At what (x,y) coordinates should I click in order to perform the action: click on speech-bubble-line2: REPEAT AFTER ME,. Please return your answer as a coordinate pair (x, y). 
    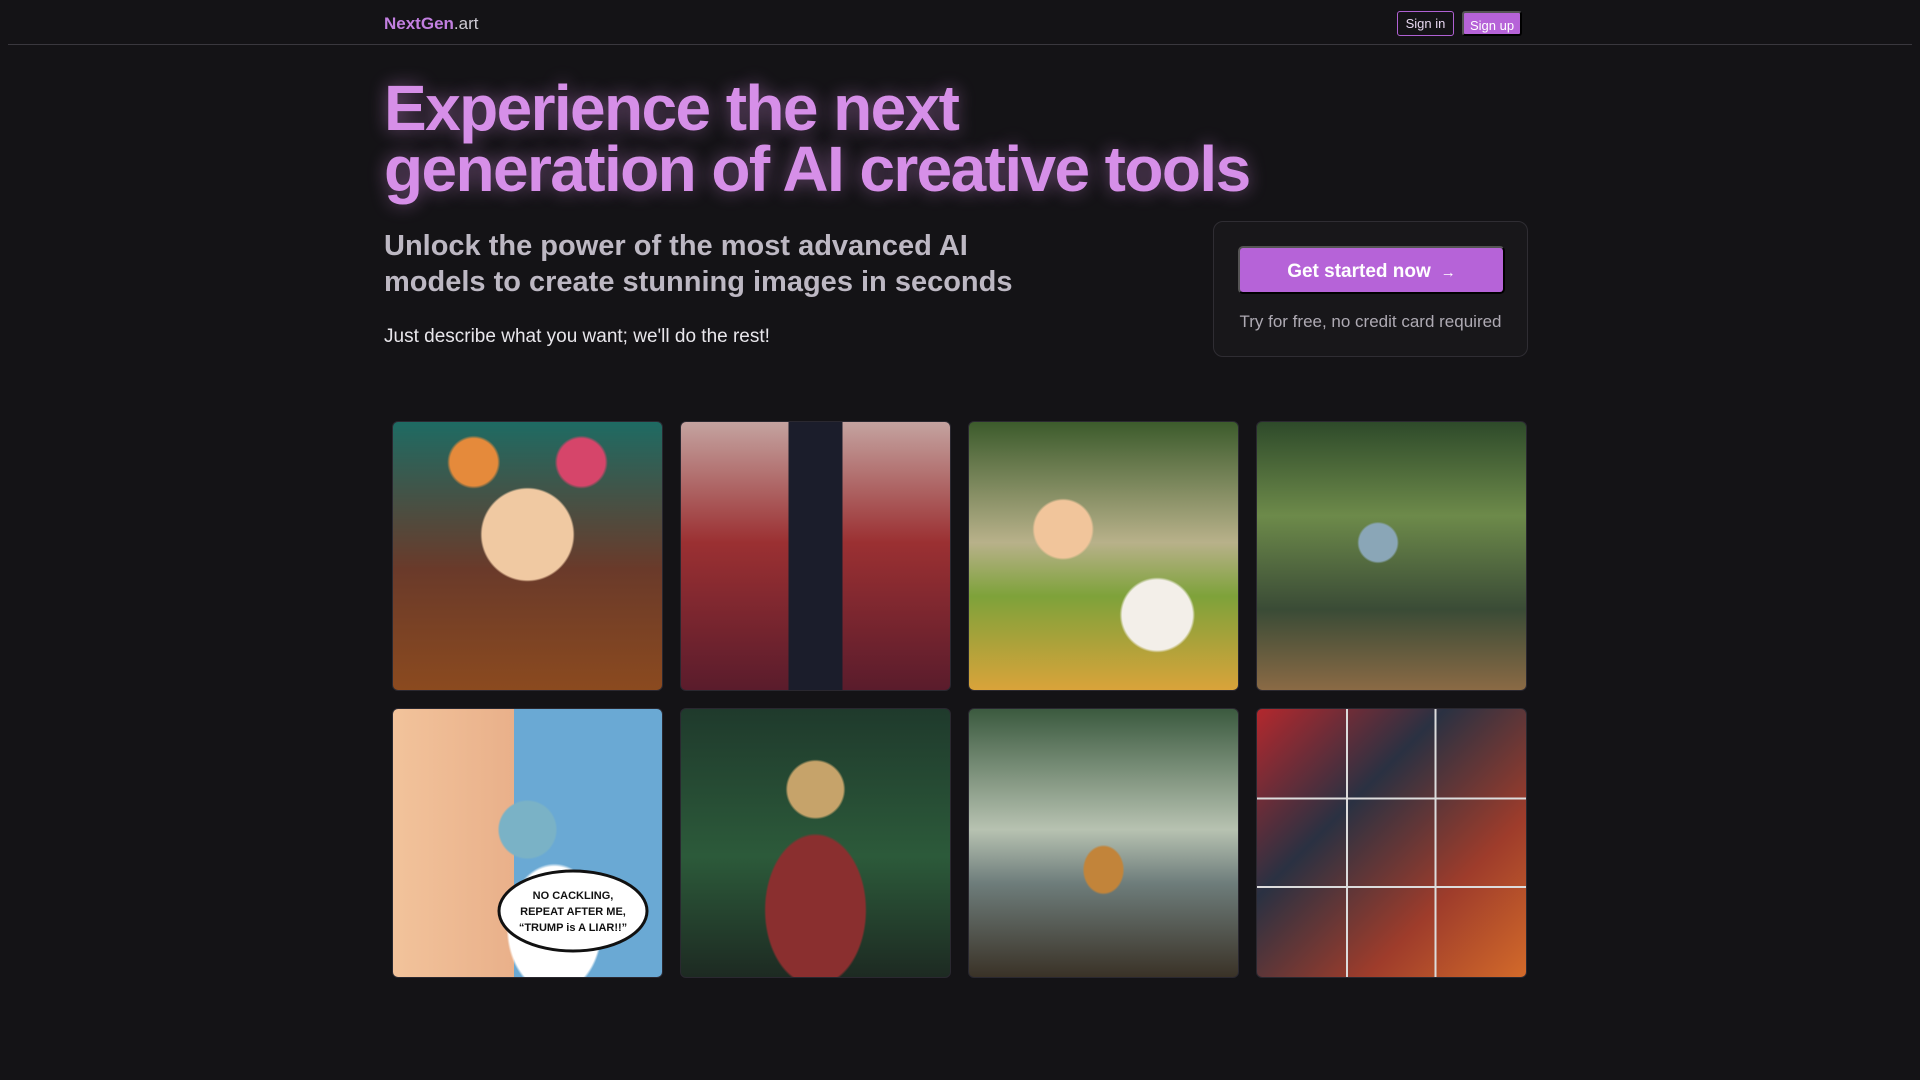
    Looking at the image, I should click on (573, 912).